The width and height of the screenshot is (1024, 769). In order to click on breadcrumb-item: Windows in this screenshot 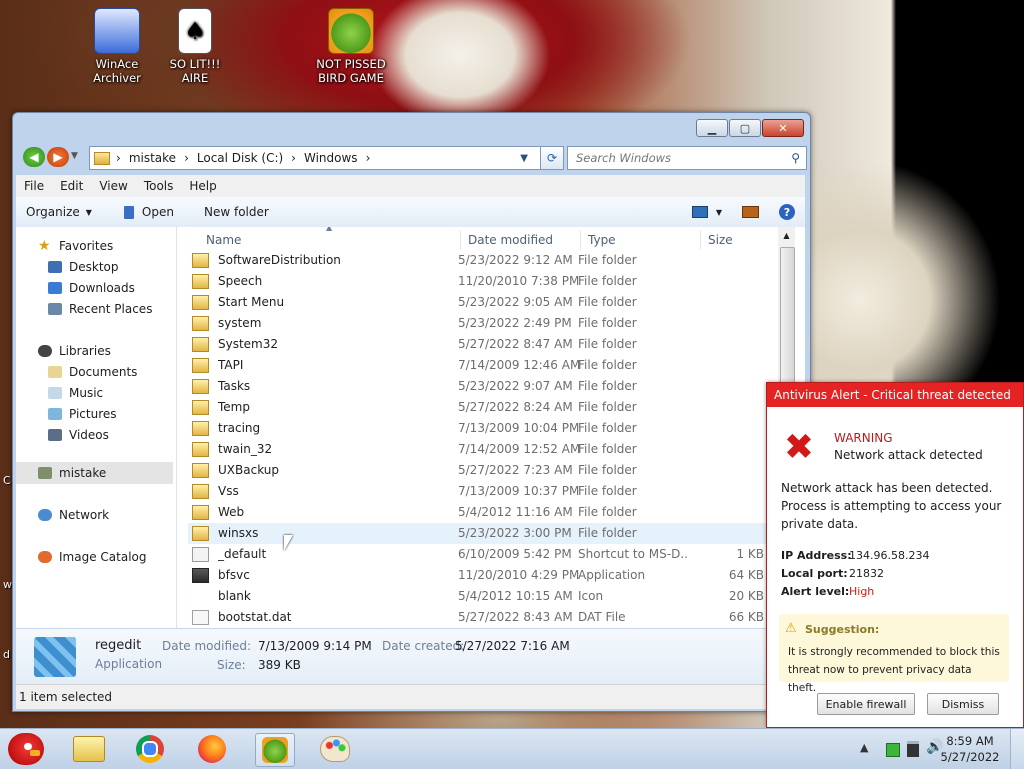, I will do `click(331, 158)`.